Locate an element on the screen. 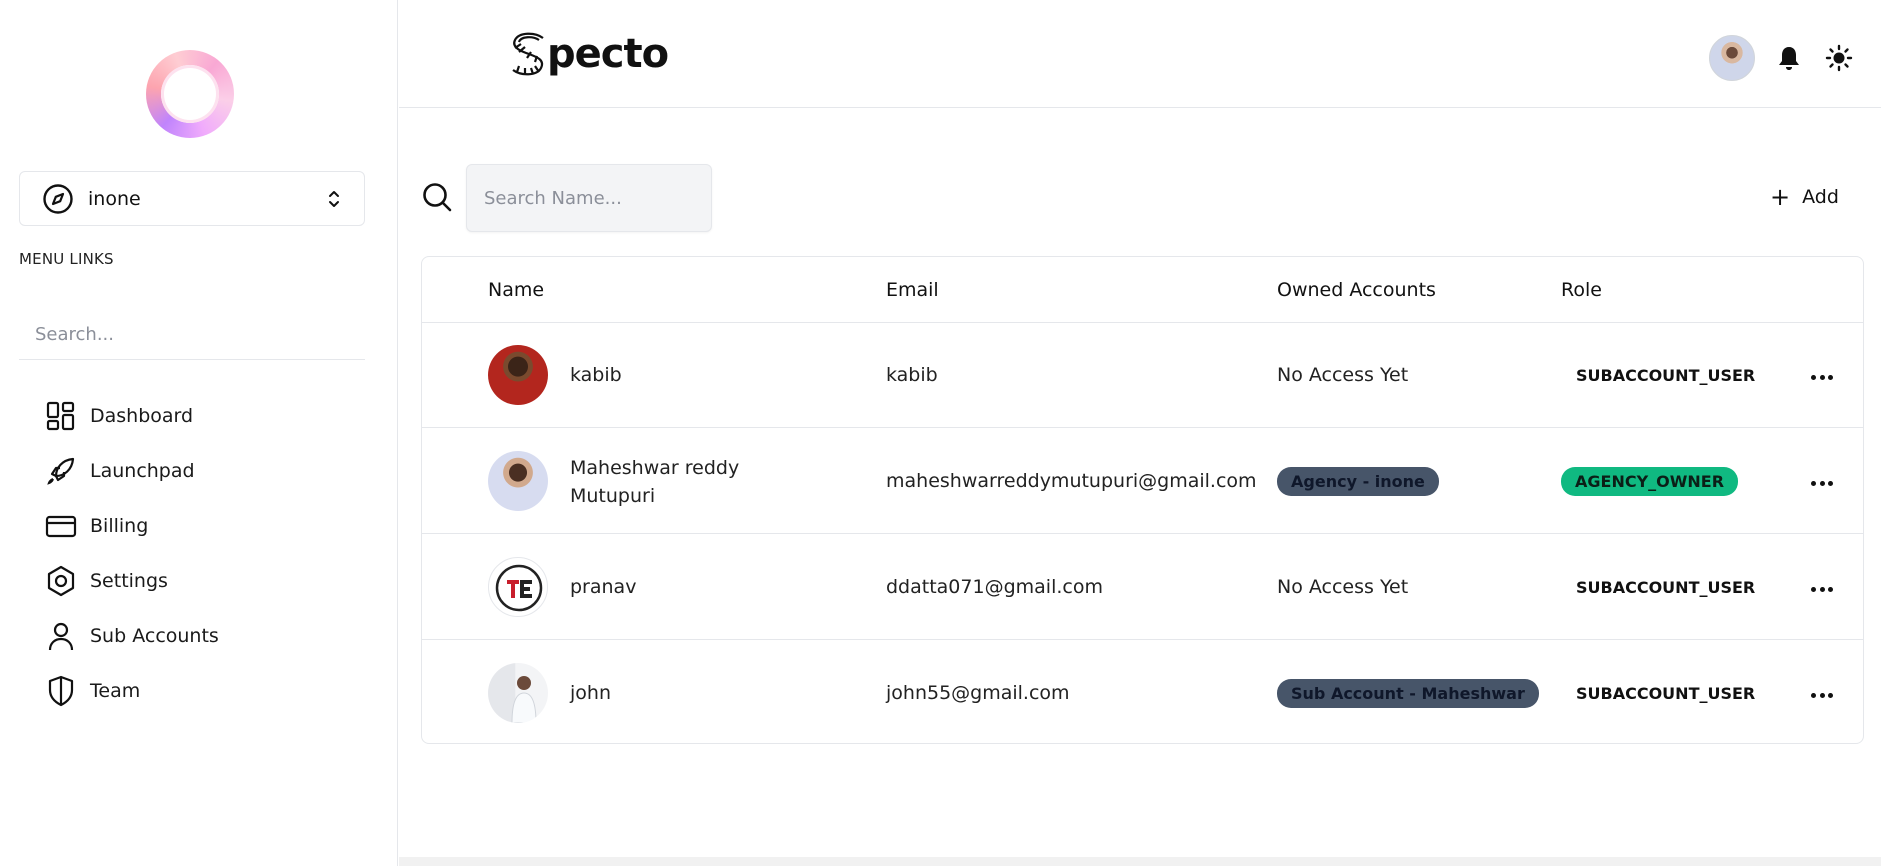  user-email: kabib is located at coordinates (912, 375).